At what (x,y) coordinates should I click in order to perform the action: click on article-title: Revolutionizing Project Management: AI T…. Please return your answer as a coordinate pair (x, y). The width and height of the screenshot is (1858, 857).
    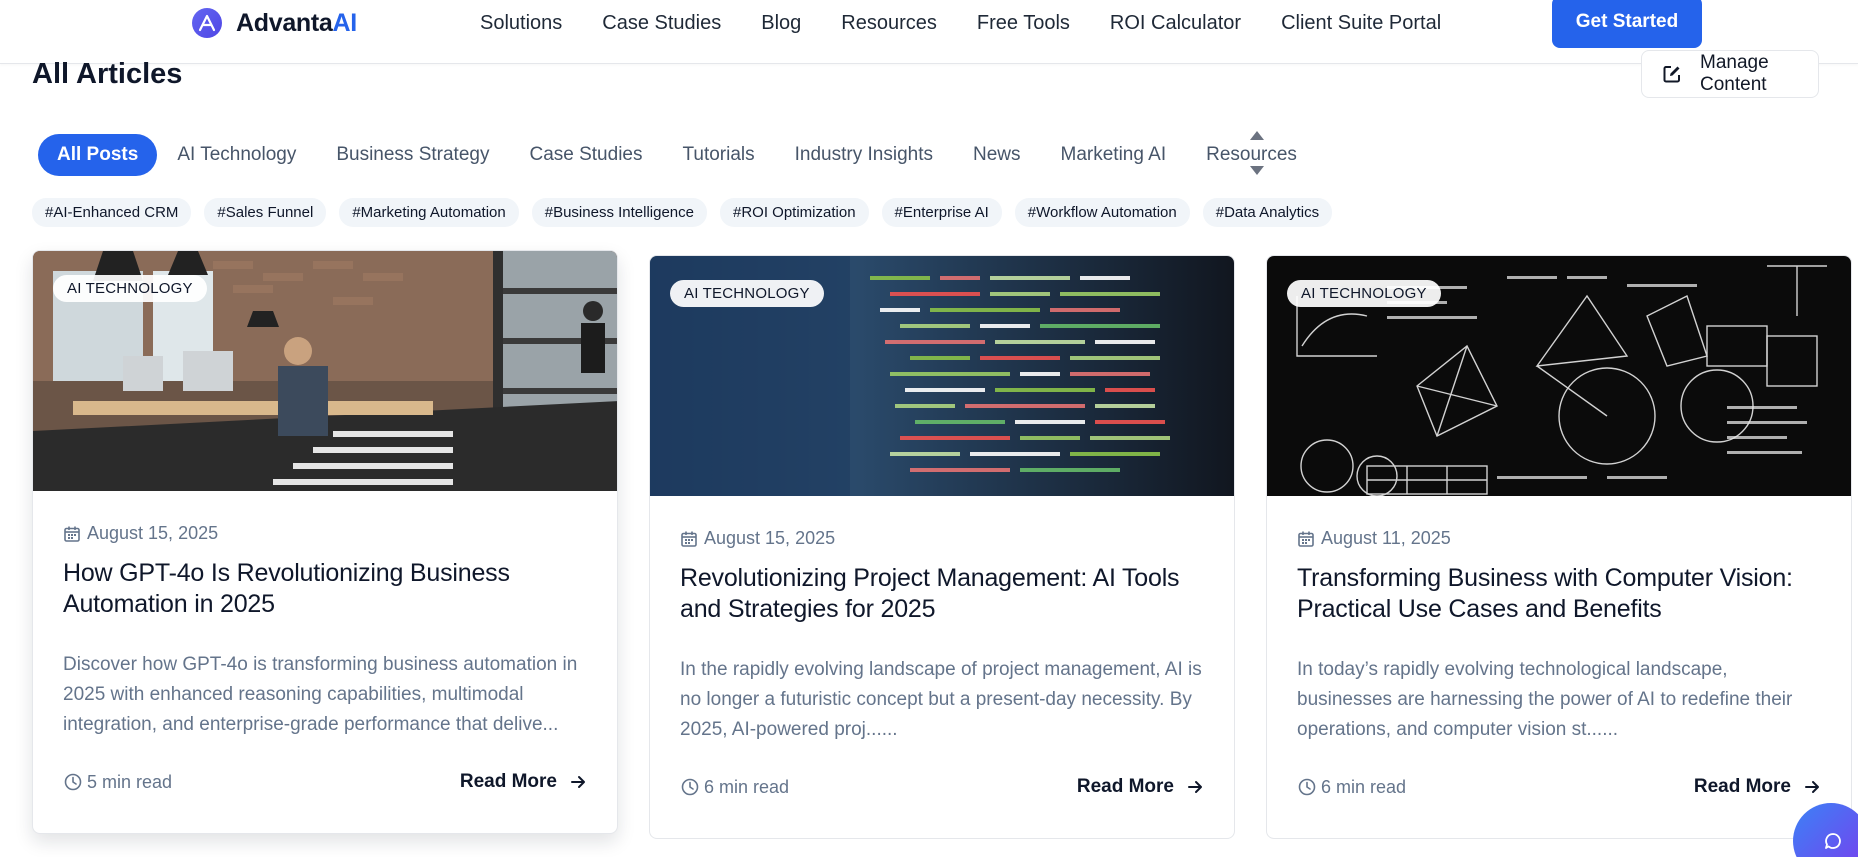
    Looking at the image, I should click on (942, 594).